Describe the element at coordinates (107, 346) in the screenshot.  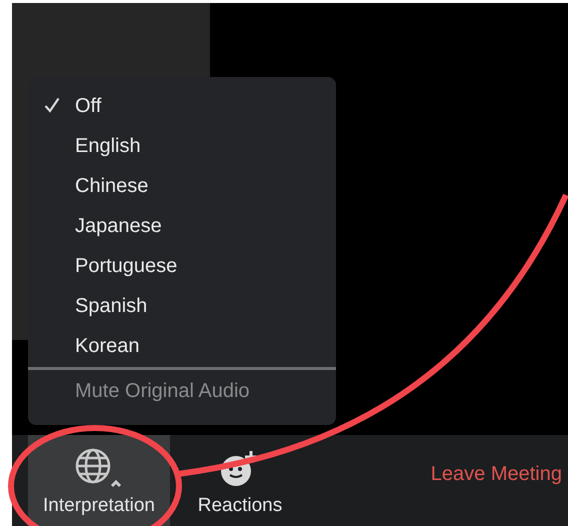
I see `language-option: Korean` at that location.